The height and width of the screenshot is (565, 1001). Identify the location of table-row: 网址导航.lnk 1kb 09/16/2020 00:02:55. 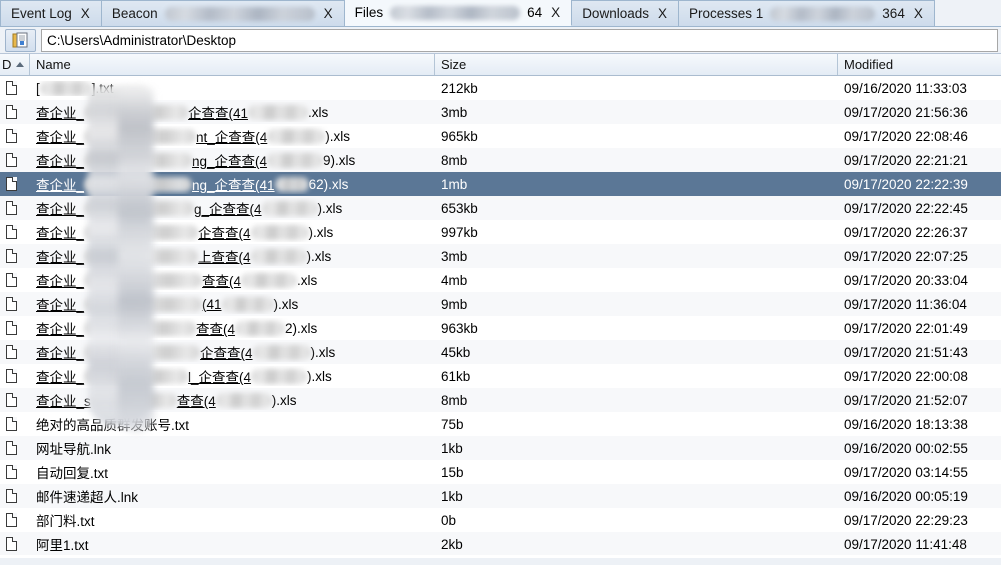
(500, 448).